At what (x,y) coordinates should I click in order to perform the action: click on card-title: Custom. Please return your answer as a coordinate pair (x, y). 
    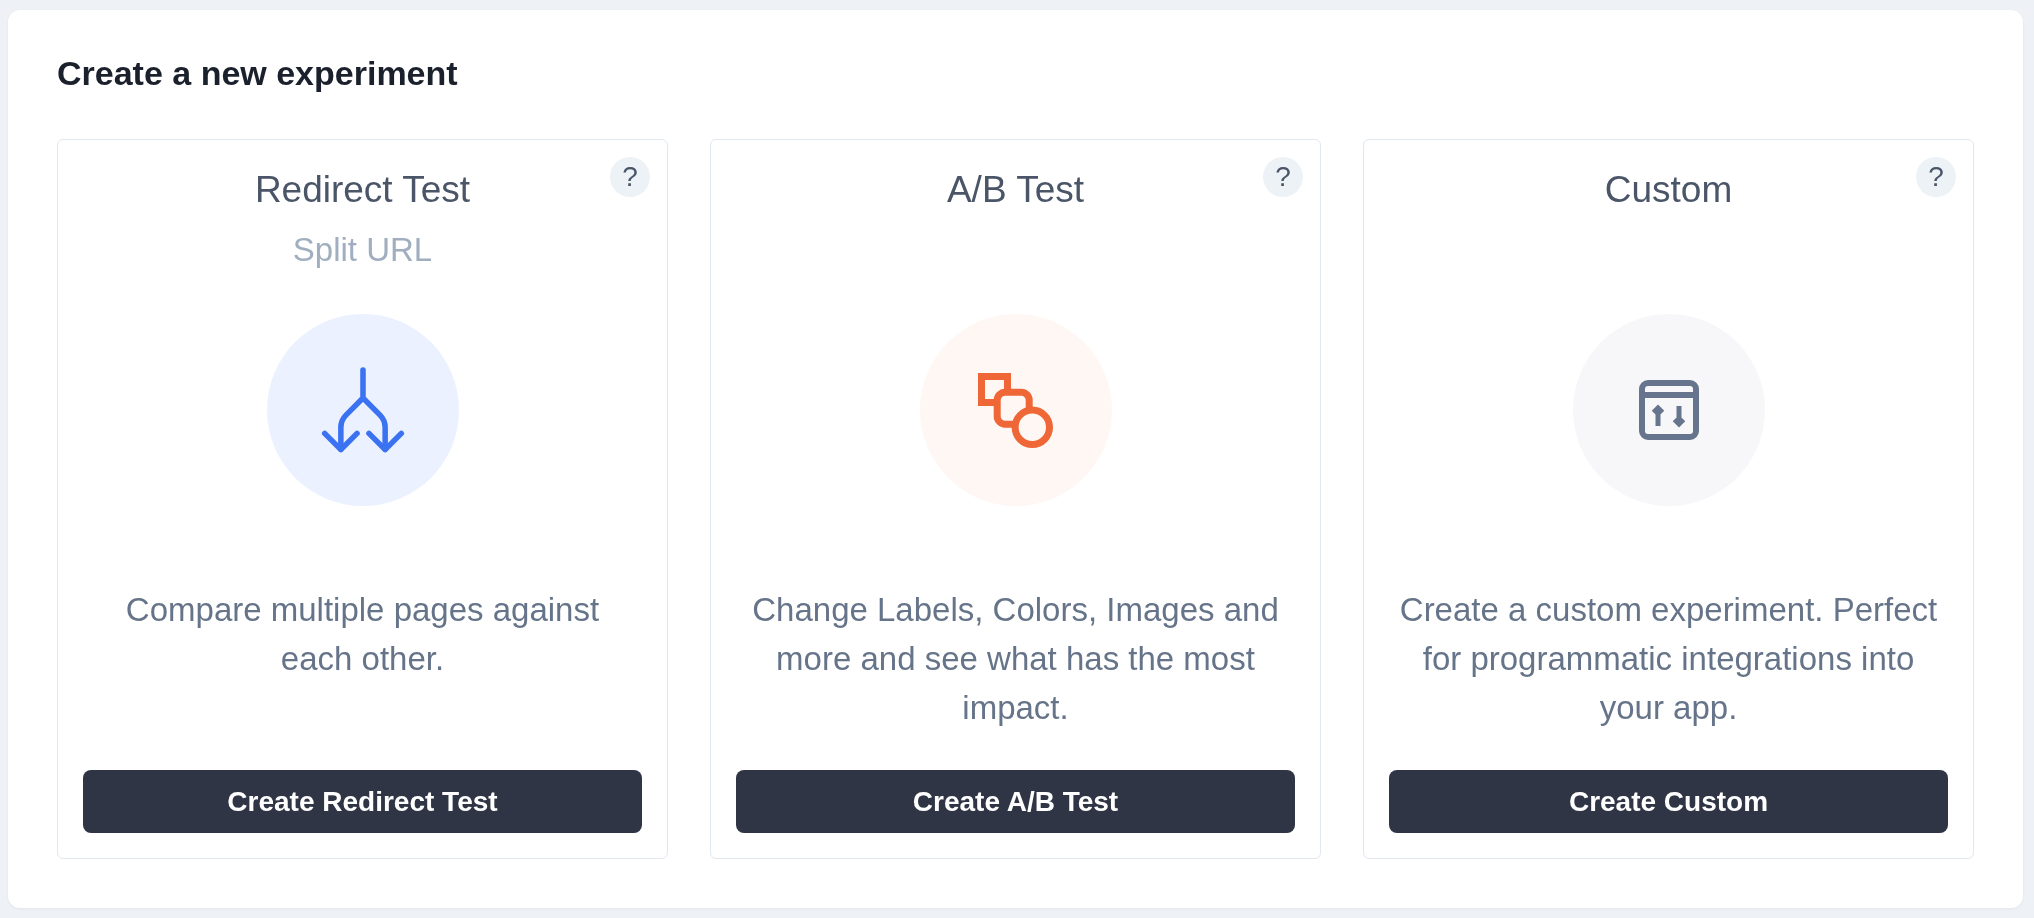
    Looking at the image, I should click on (1668, 190).